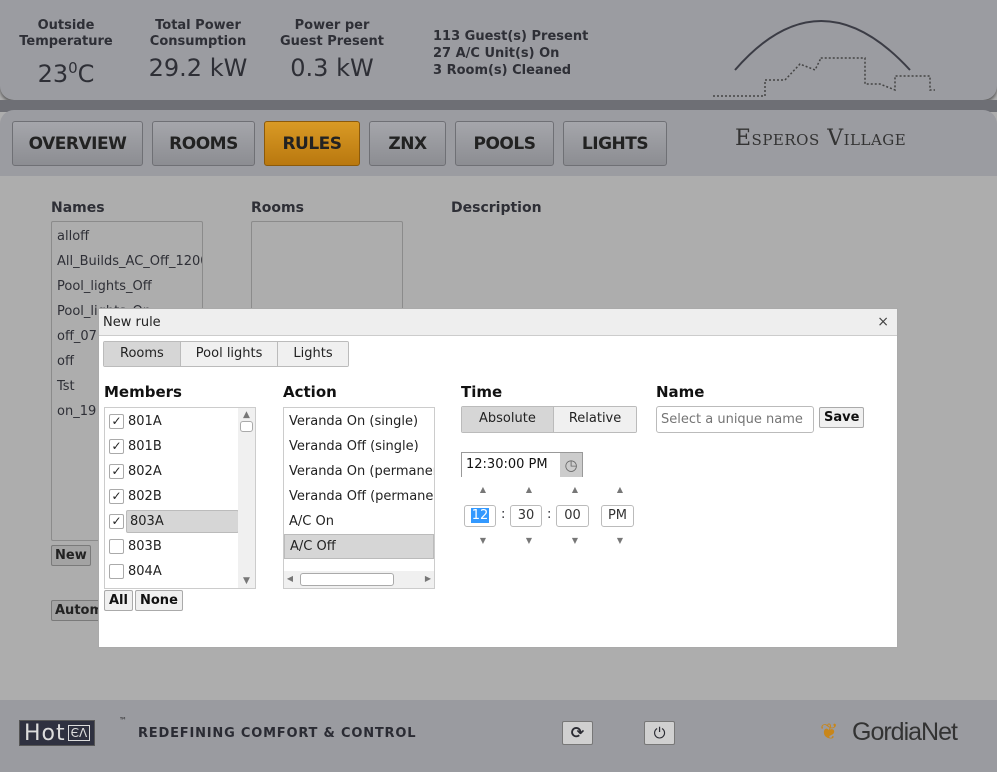 The height and width of the screenshot is (772, 997). Describe the element at coordinates (483, 489) in the screenshot. I see `hour-up-icon: ▲` at that location.